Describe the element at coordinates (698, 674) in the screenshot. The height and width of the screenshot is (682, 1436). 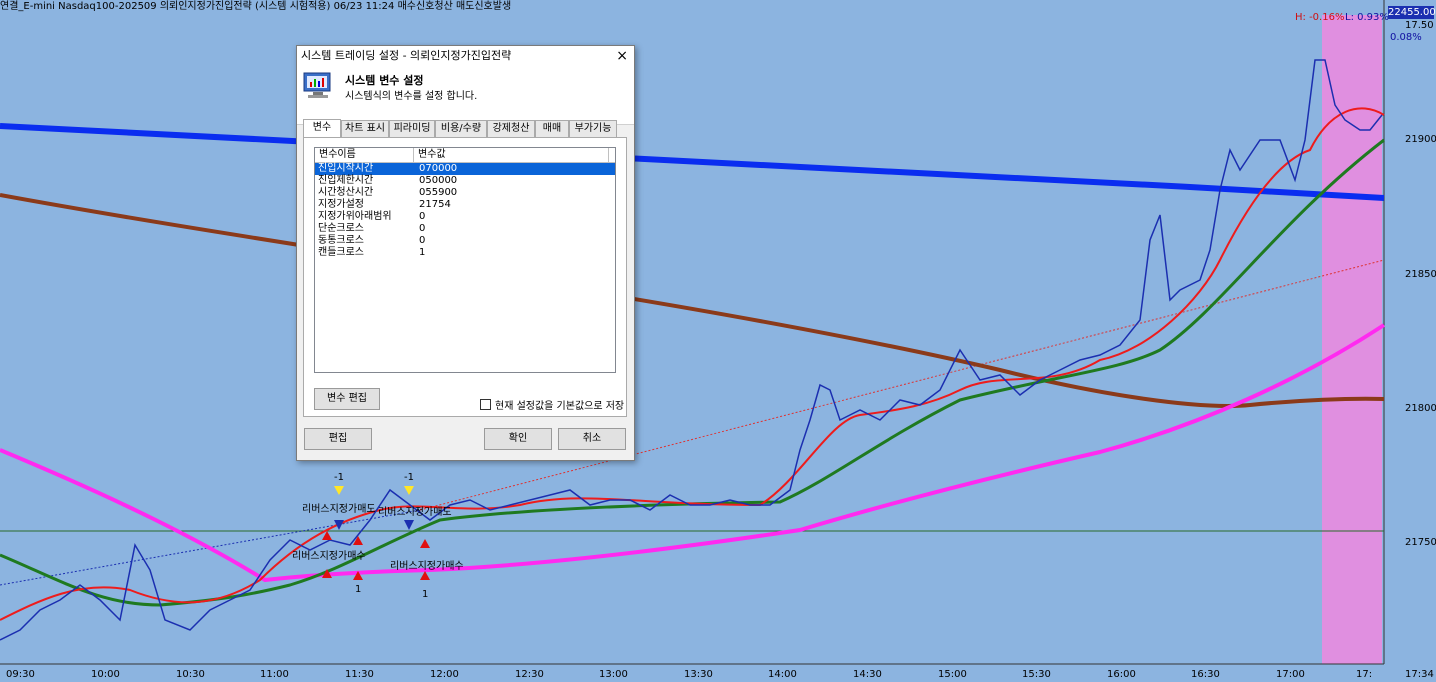
I see `x-tick-label: 13:30` at that location.